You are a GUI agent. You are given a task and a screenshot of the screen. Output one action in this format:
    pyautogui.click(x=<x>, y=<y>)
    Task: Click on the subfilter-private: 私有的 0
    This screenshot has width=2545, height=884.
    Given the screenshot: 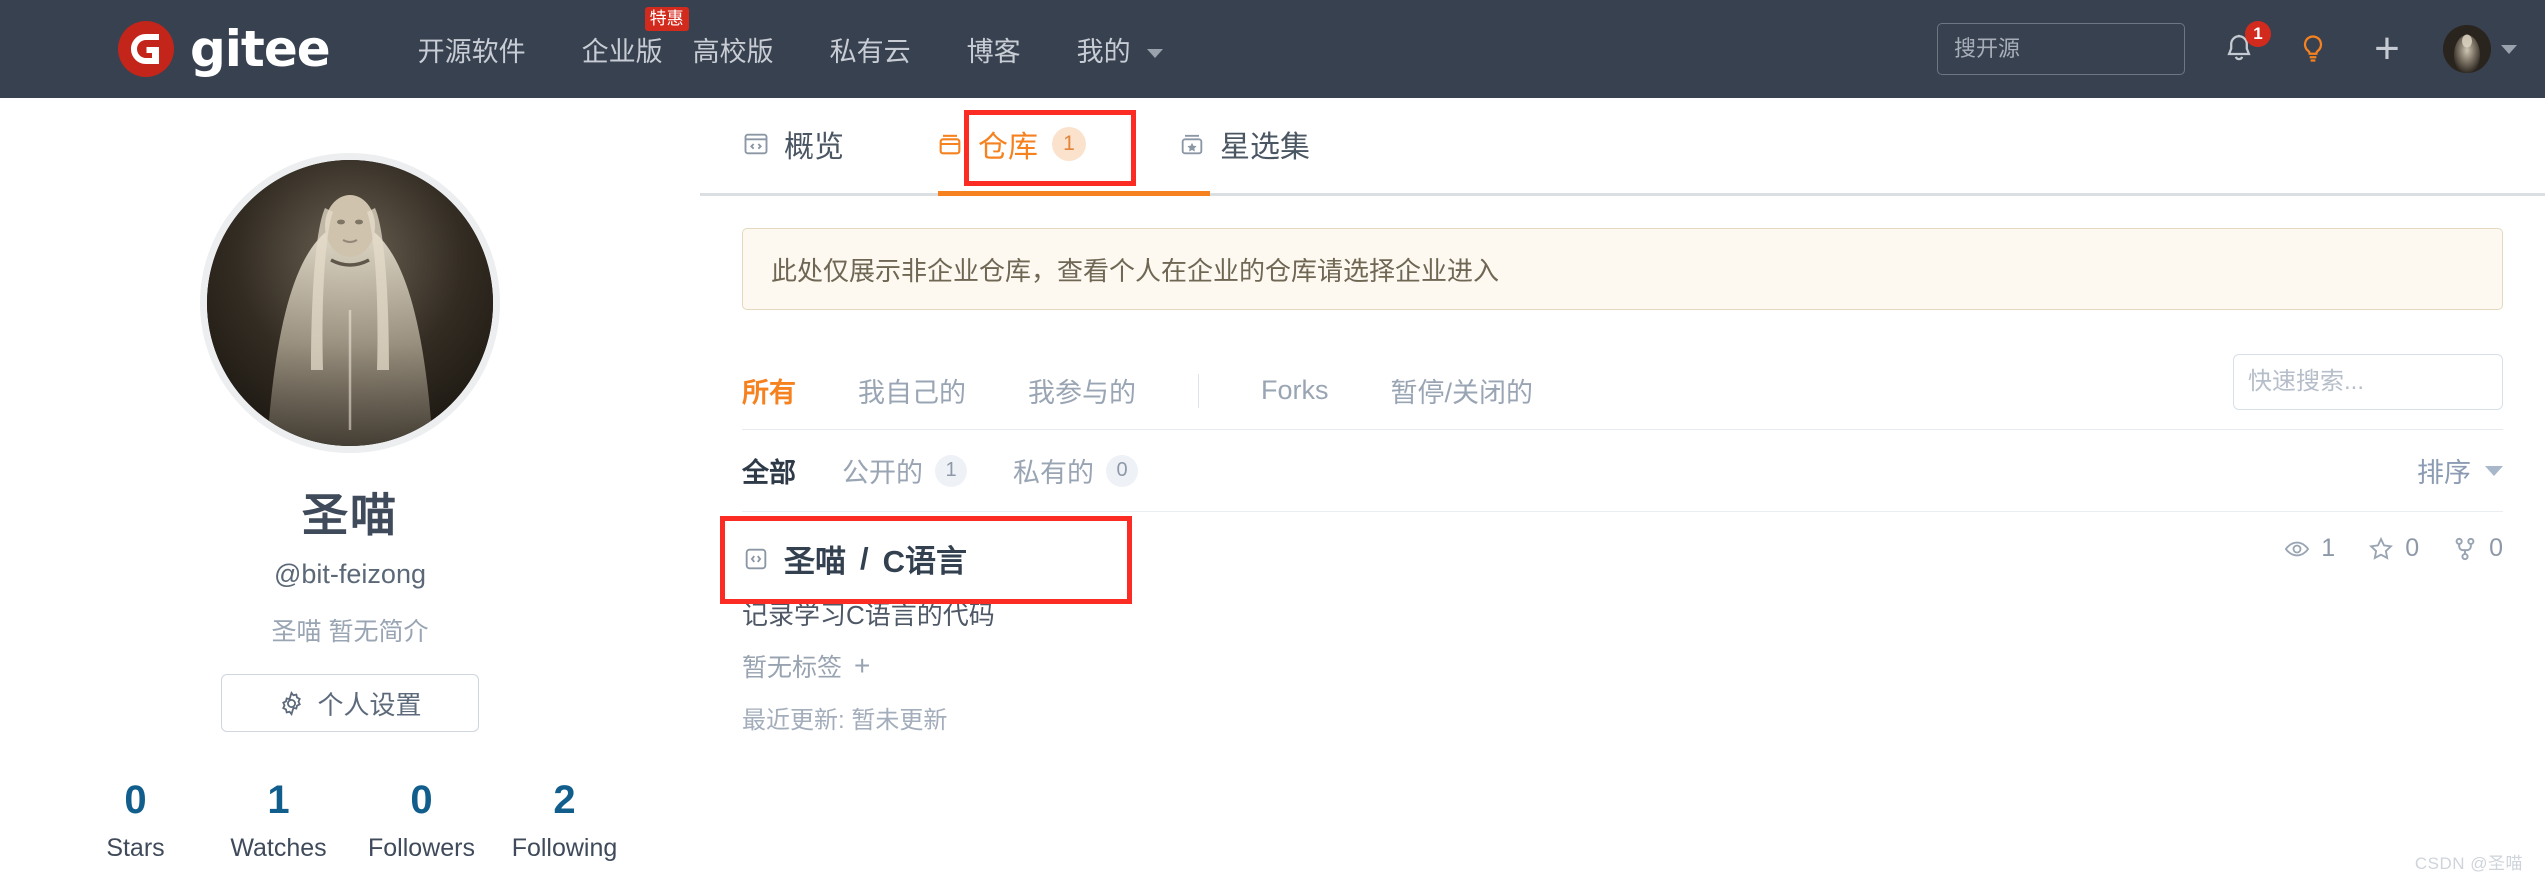 What is the action you would take?
    pyautogui.click(x=1075, y=470)
    